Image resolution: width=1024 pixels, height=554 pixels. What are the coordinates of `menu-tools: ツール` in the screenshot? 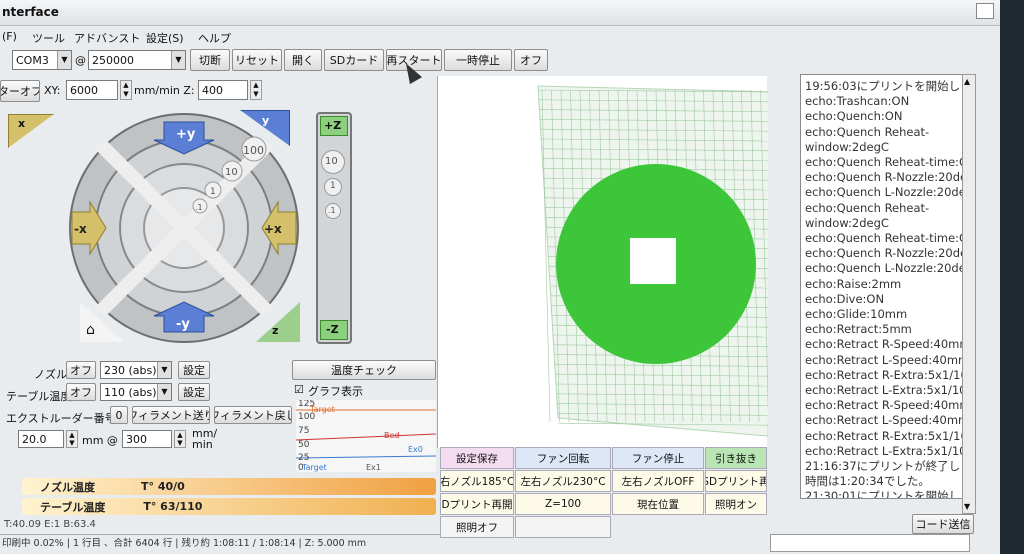 It's located at (48, 38).